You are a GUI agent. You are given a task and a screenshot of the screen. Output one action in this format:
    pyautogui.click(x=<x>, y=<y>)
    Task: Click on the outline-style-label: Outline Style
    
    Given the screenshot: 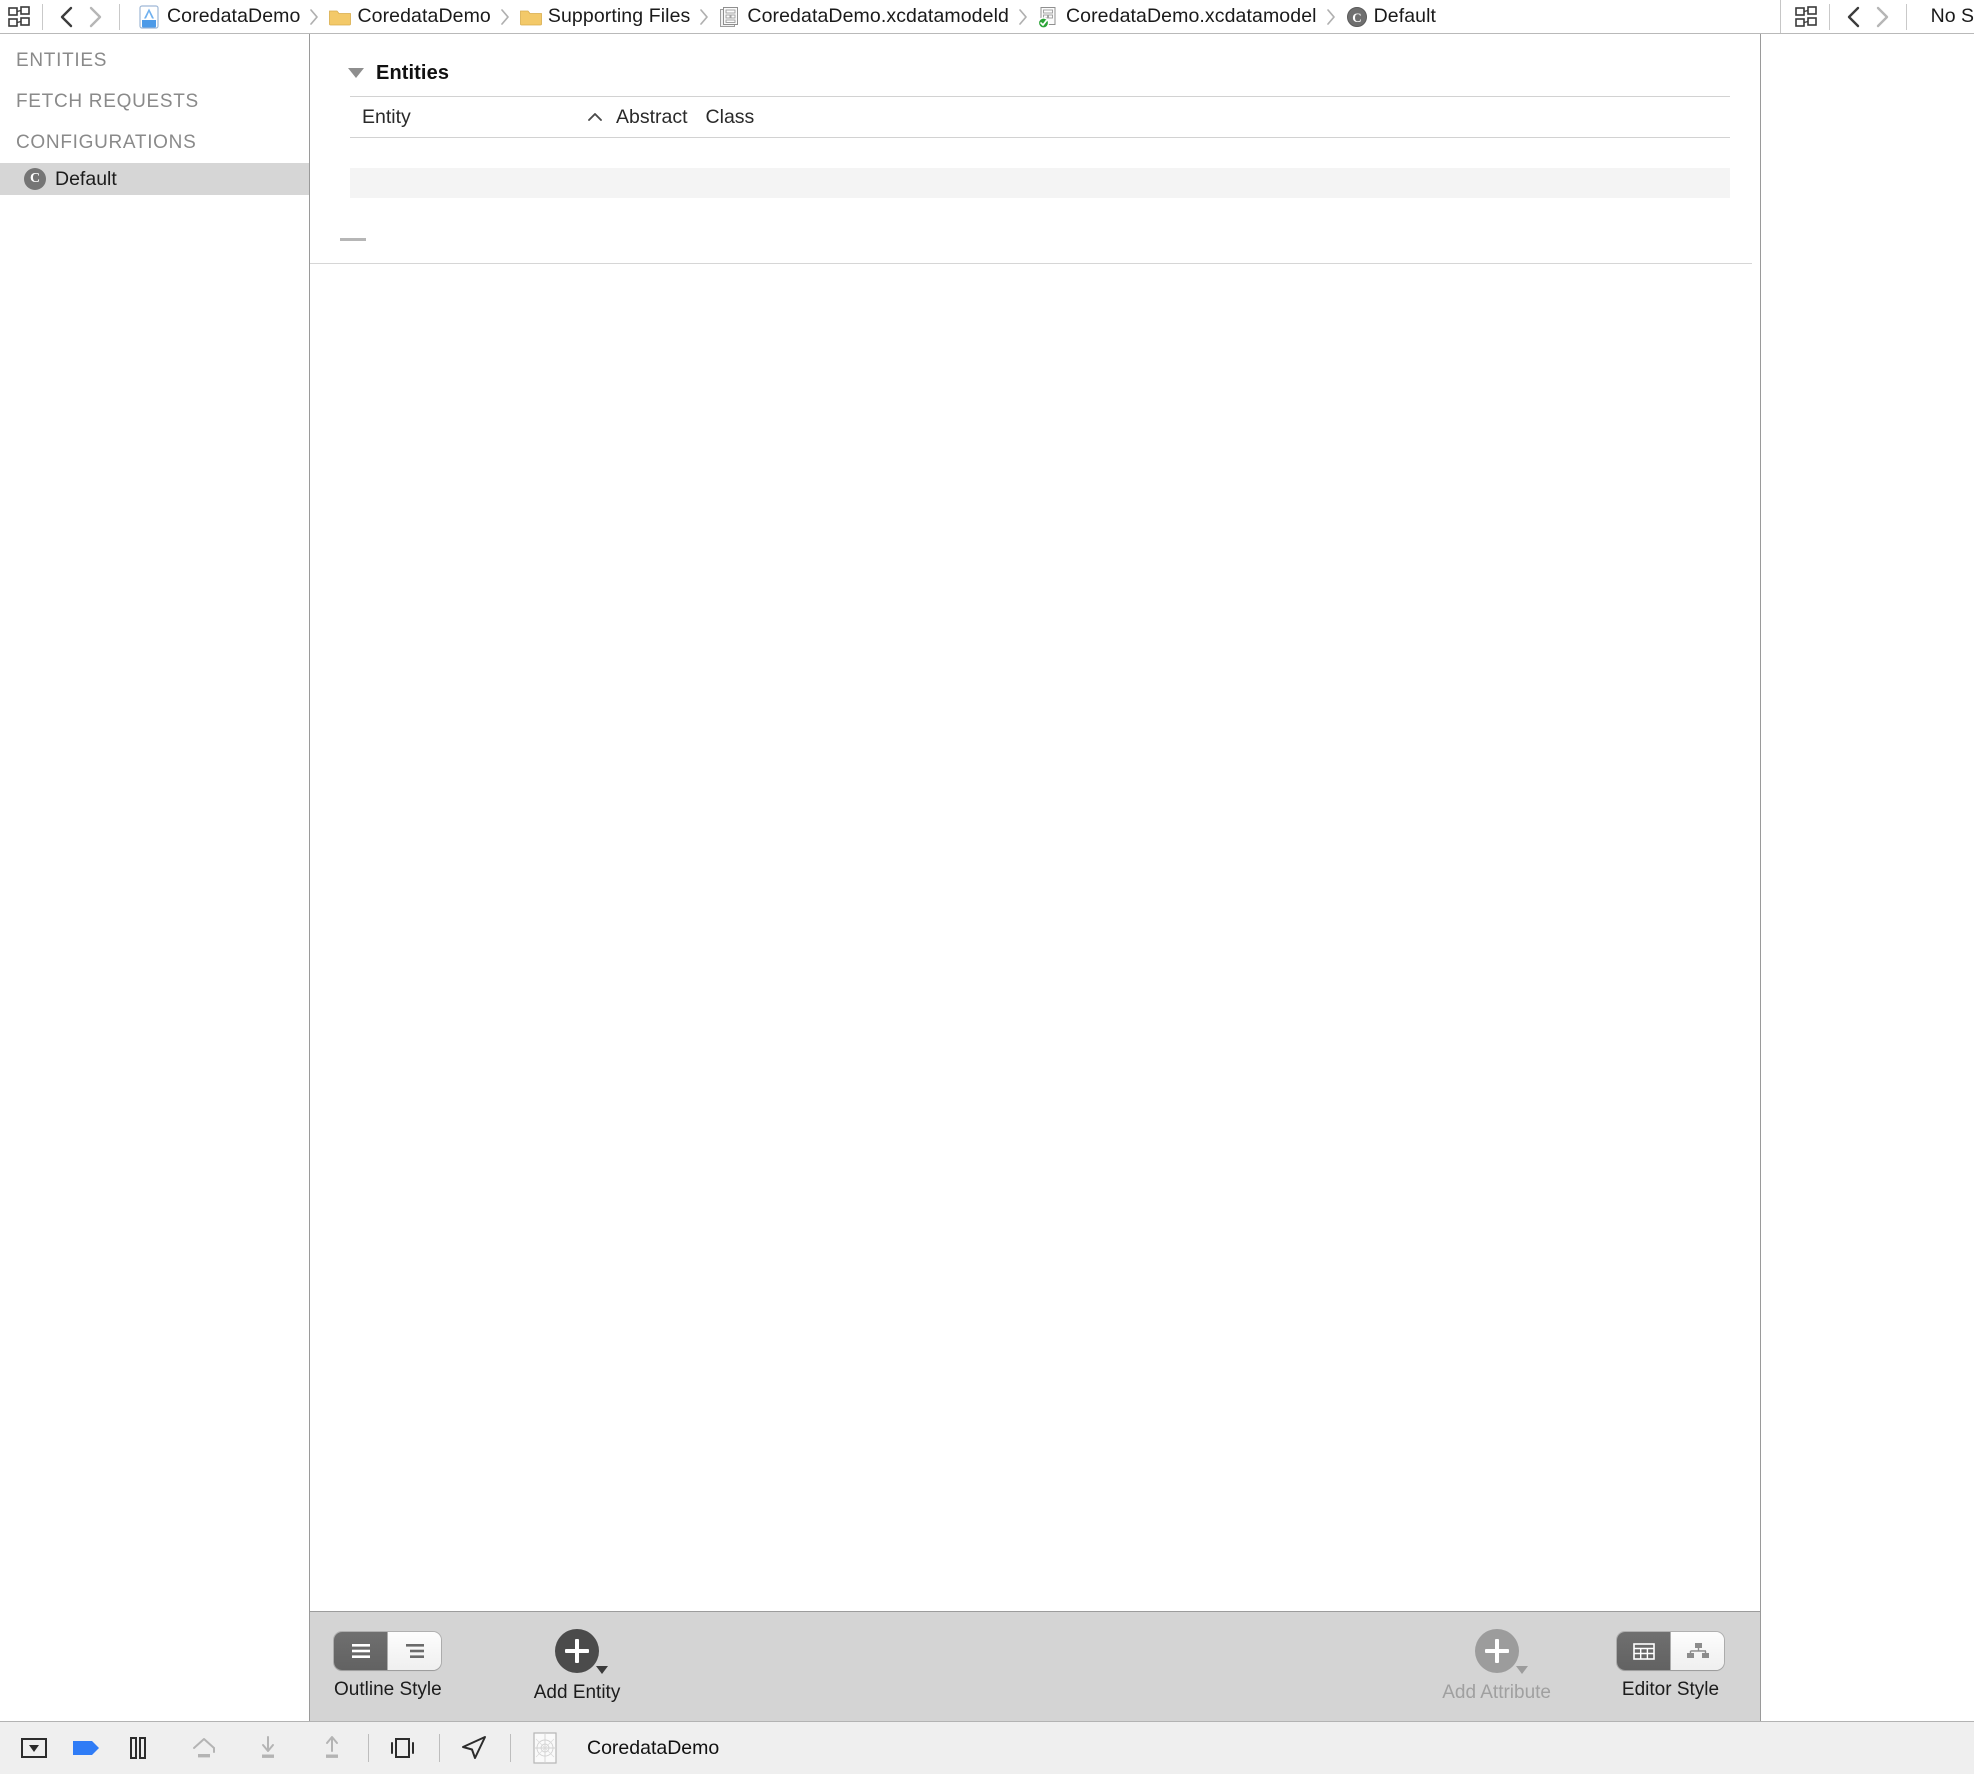 What is the action you would take?
    pyautogui.click(x=388, y=1689)
    